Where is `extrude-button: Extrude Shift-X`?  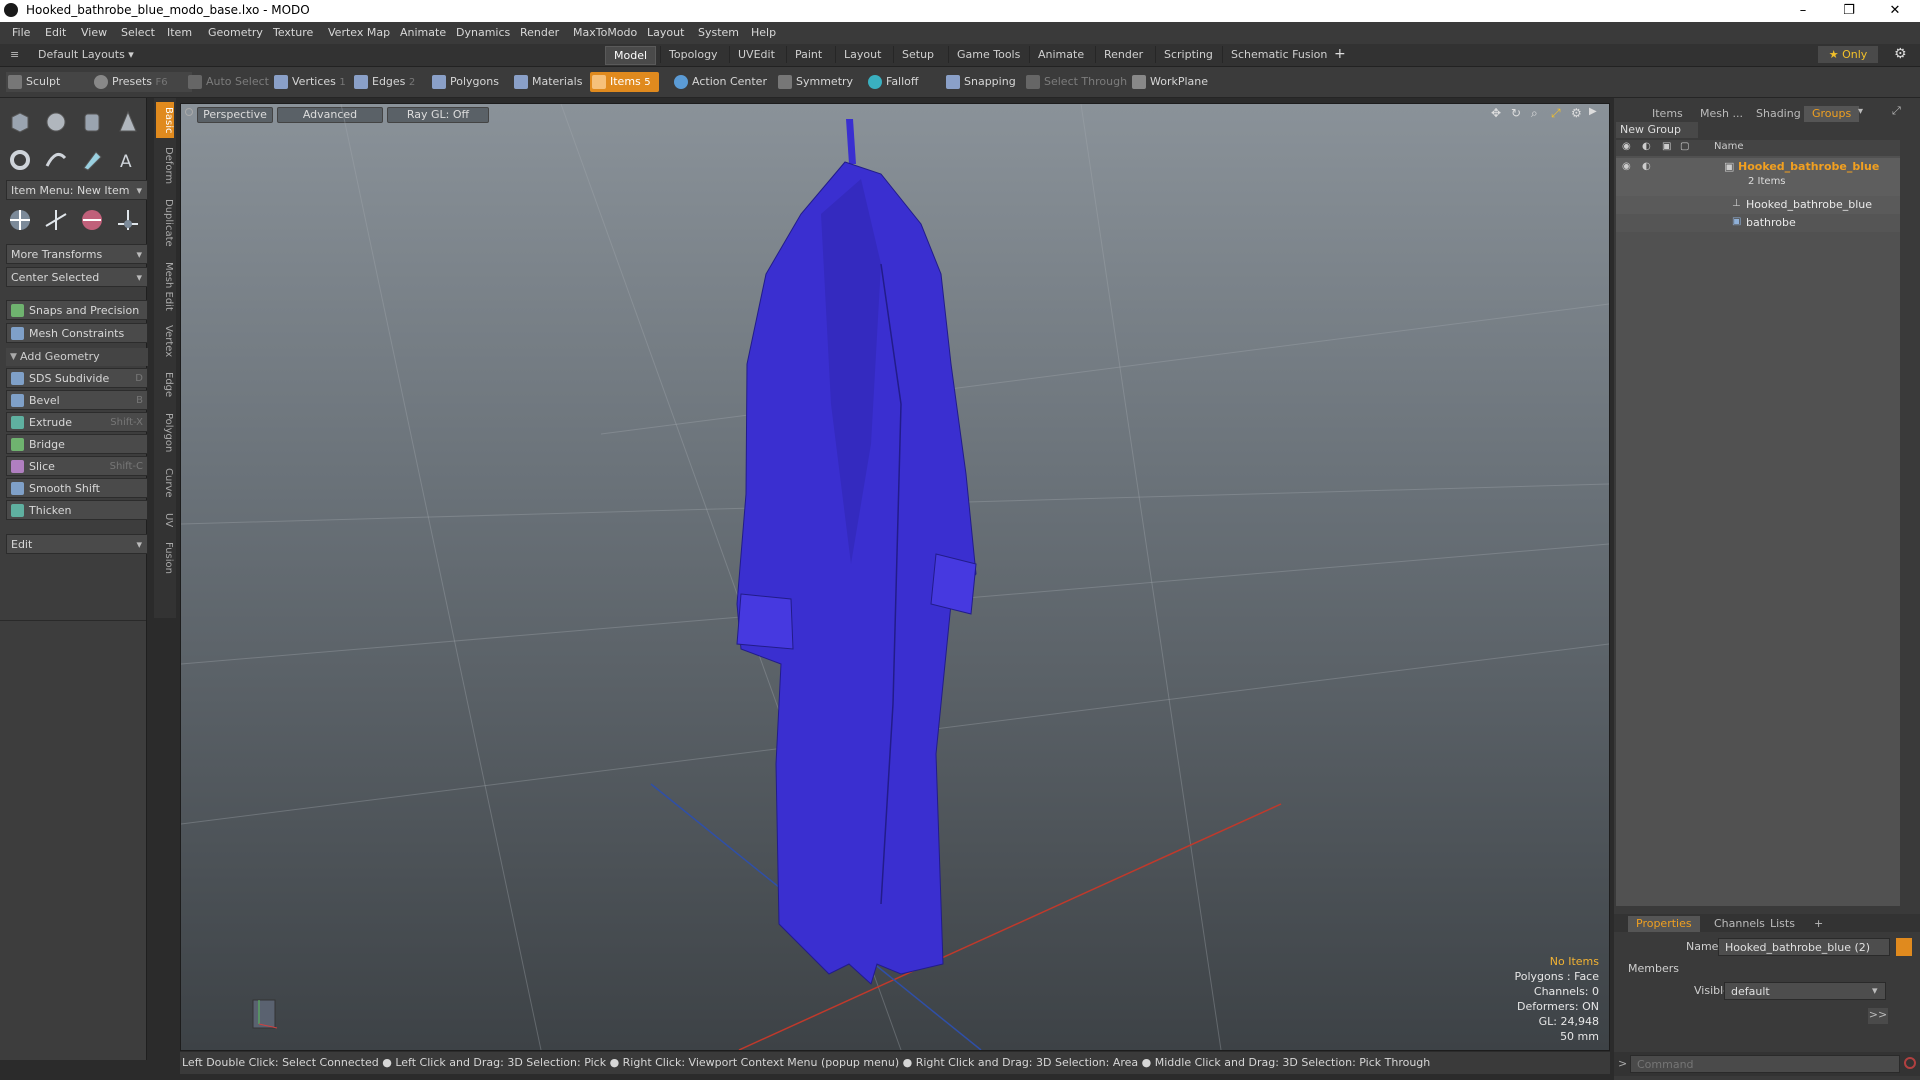 extrude-button: Extrude Shift-X is located at coordinates (77, 422).